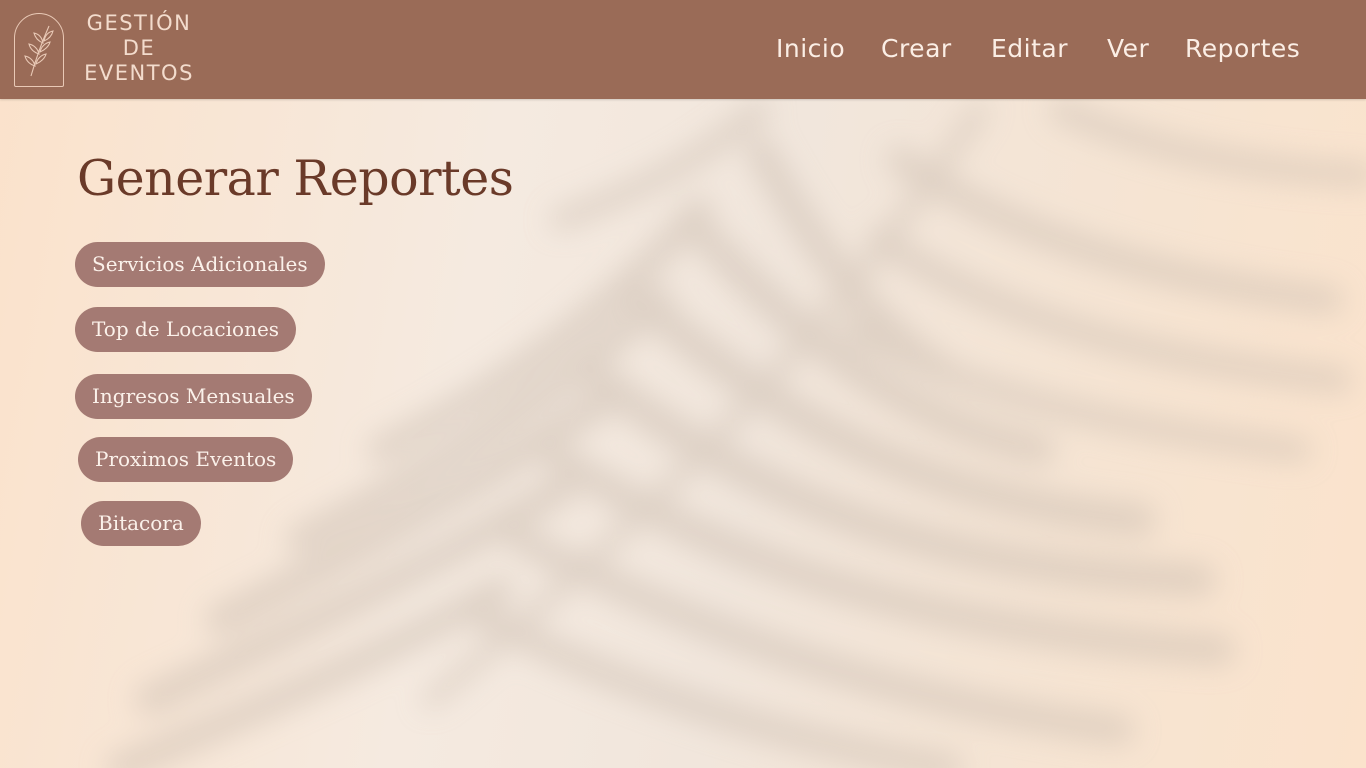 This screenshot has width=1366, height=768. Describe the element at coordinates (810, 48) in the screenshot. I see `nav-inicio: Inicio` at that location.